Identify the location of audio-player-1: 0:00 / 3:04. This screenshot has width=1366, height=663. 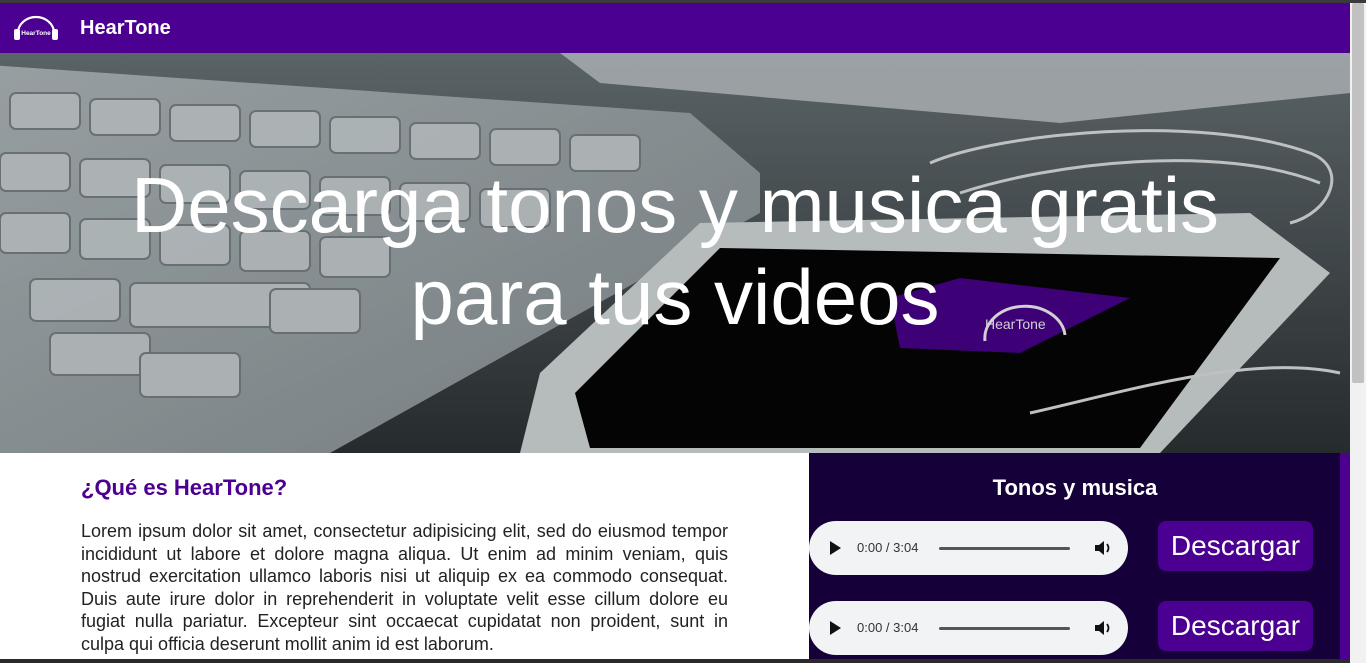
(968, 548).